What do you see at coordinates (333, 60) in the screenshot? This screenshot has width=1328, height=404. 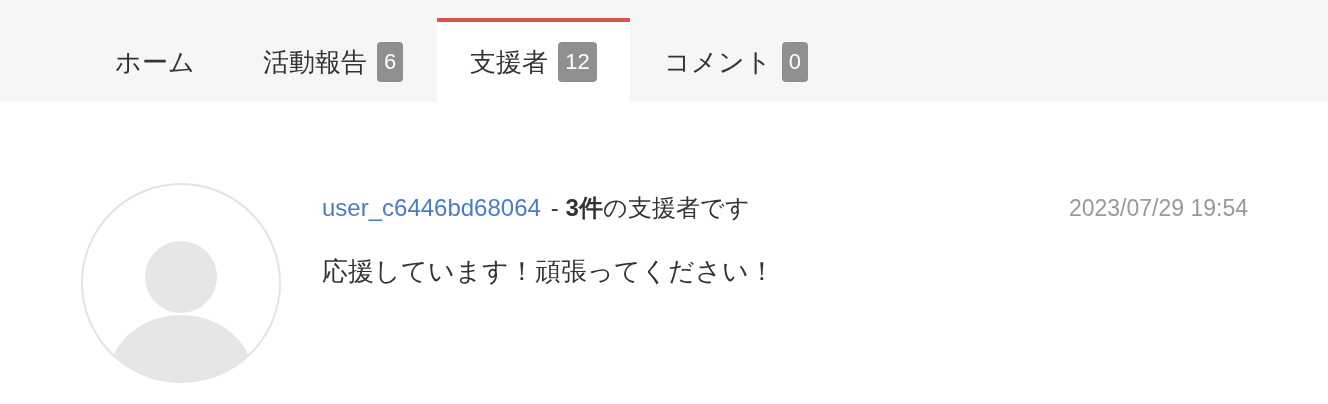 I see `tab: 活動報告 6` at bounding box center [333, 60].